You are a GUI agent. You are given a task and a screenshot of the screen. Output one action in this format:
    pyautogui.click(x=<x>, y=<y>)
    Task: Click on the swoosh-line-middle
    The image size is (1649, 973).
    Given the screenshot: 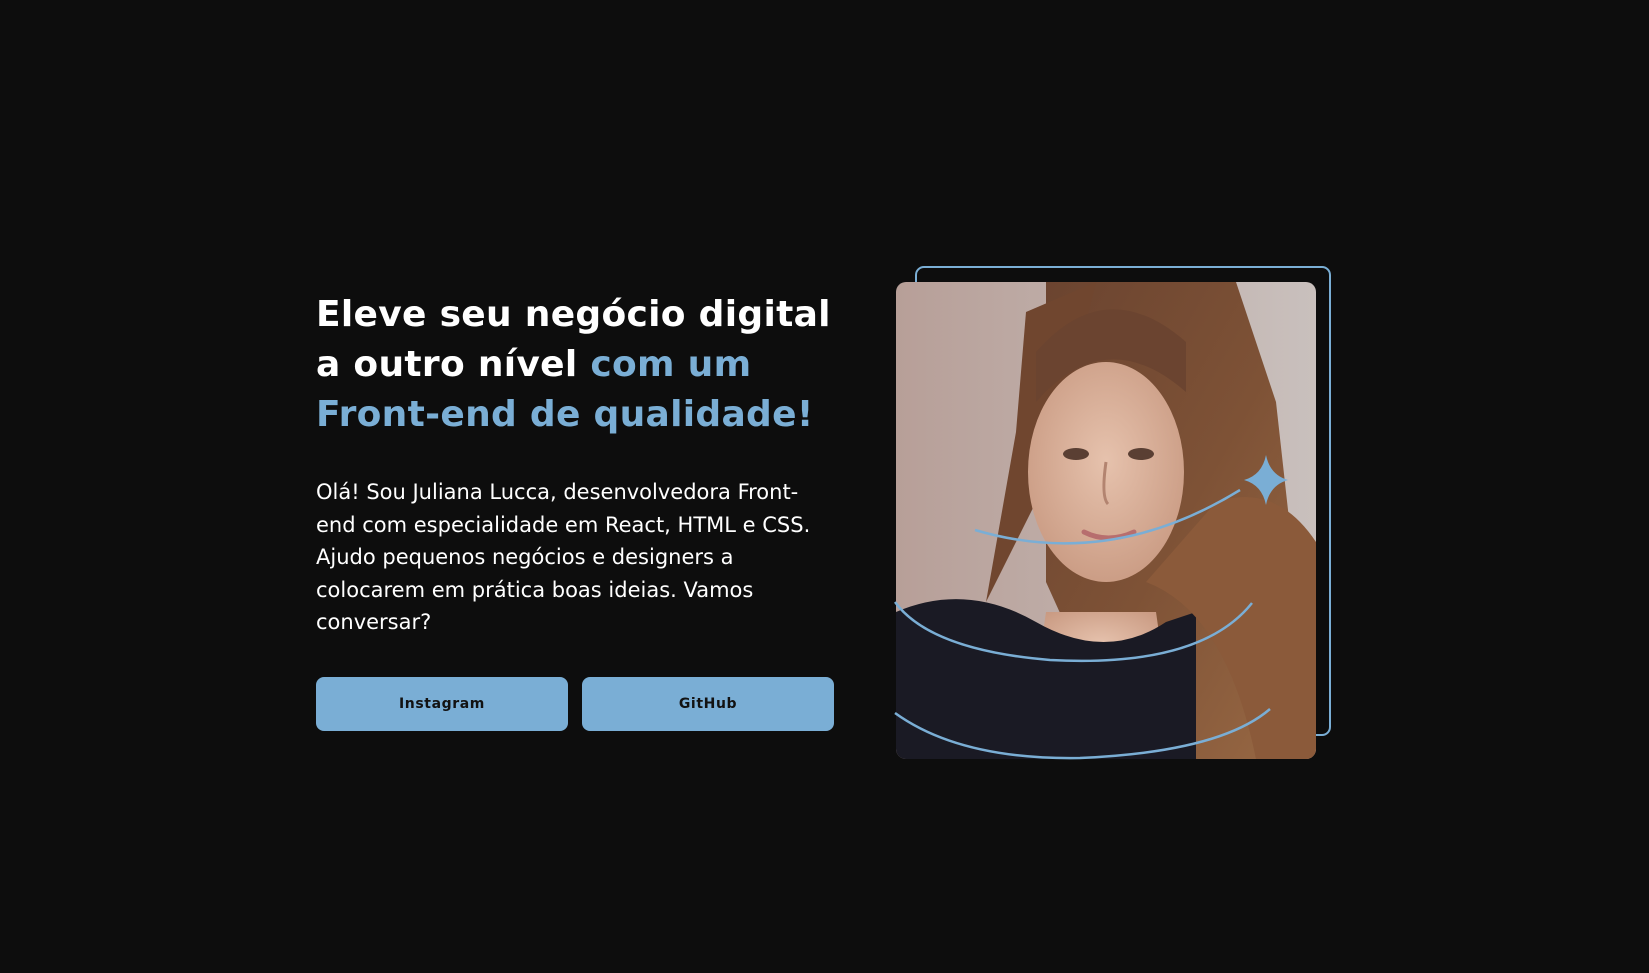 What is the action you would take?
    pyautogui.click(x=1073, y=632)
    